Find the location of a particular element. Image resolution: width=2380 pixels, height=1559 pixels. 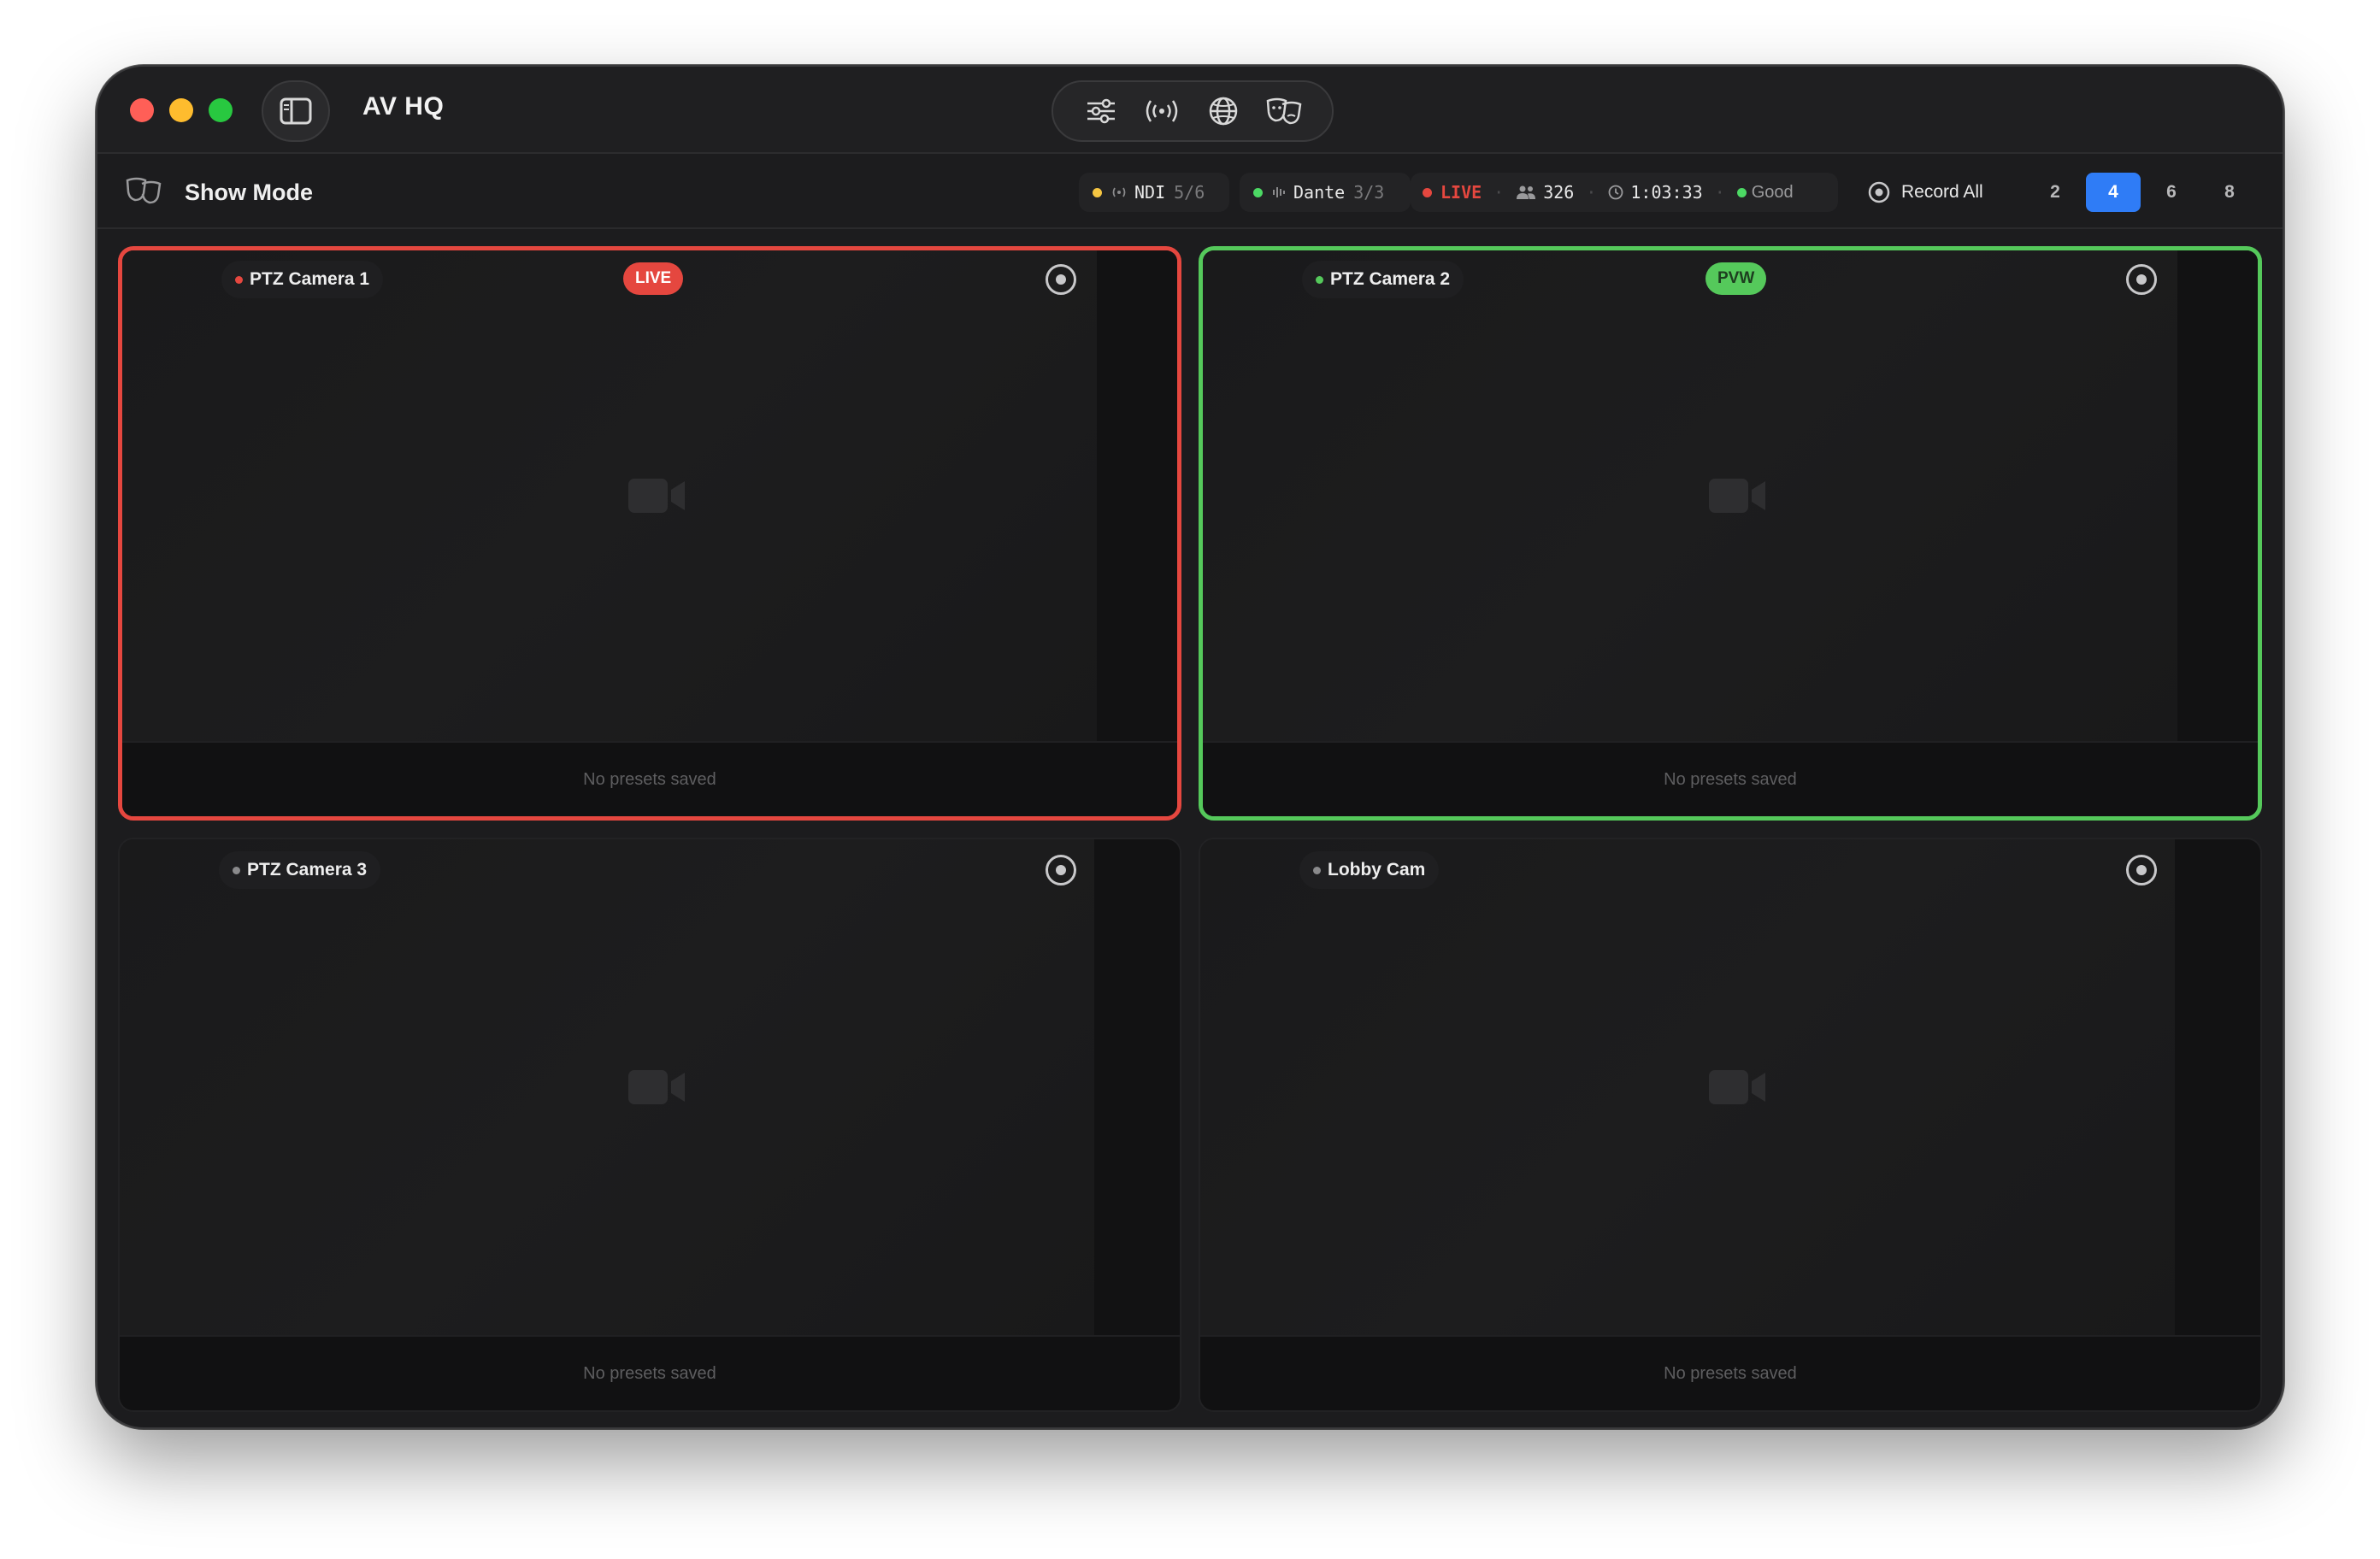

show-mode-indicator is located at coordinates (144, 193).